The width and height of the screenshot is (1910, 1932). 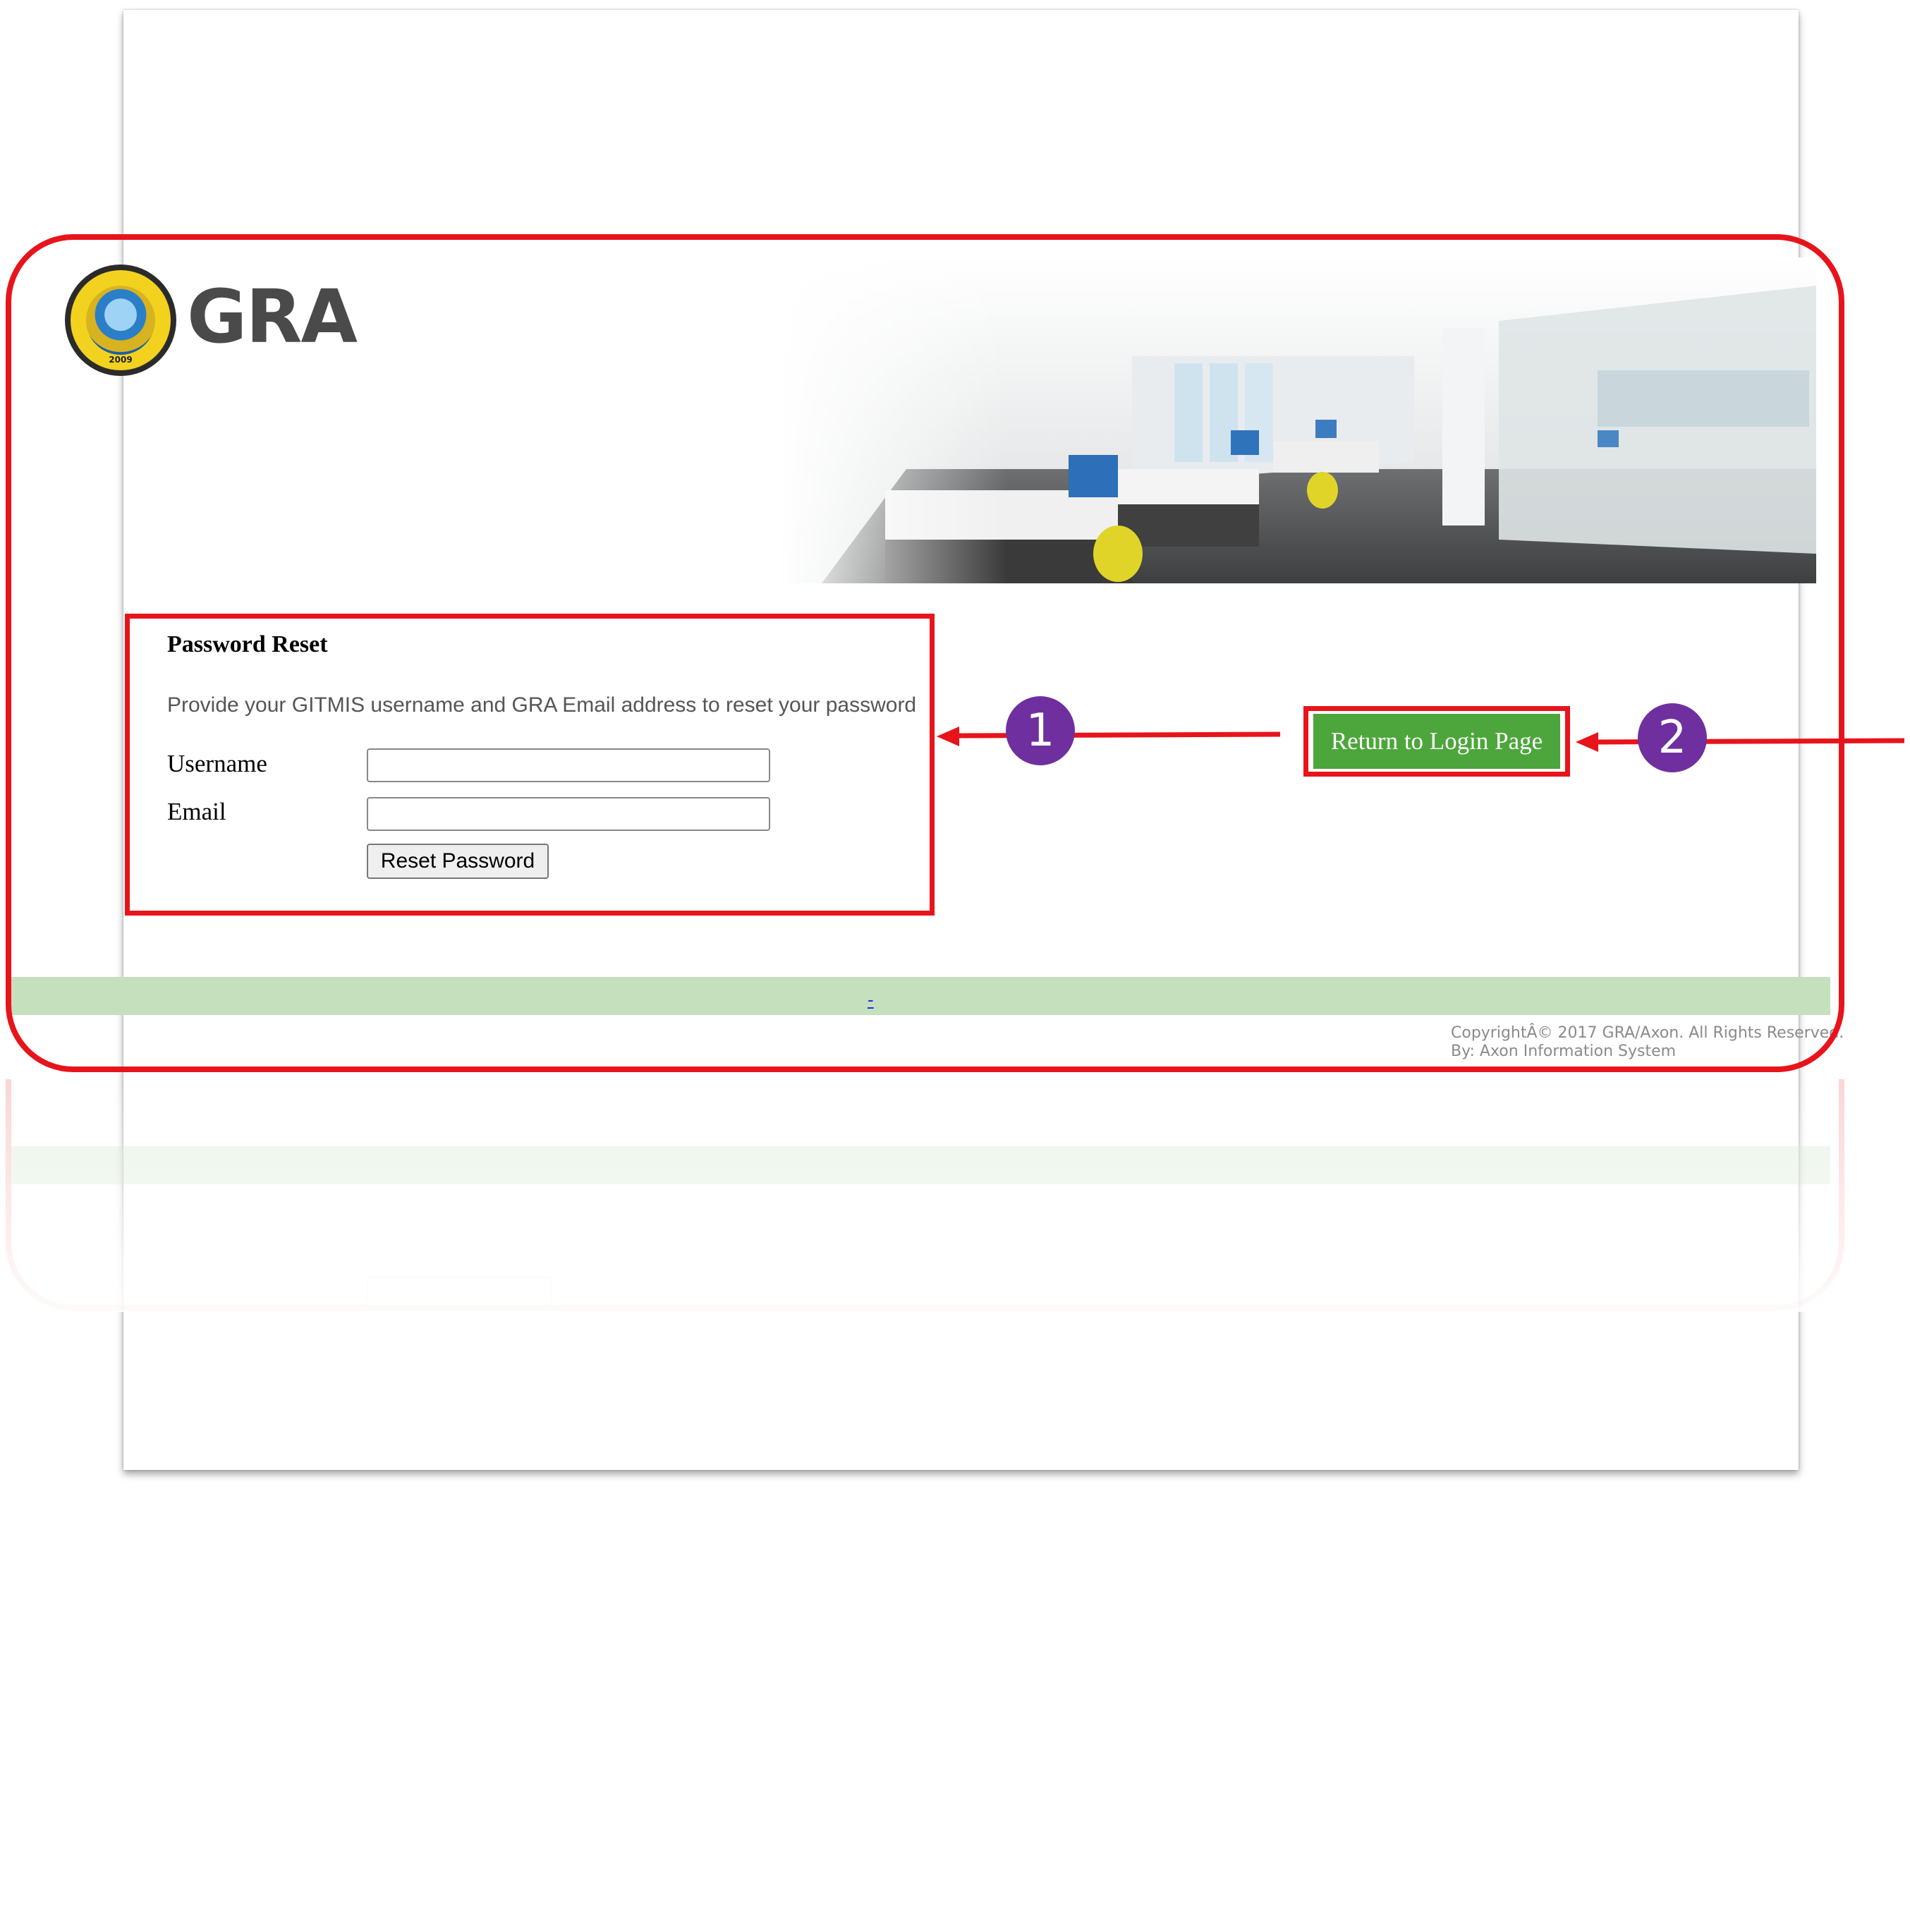 I want to click on gra-logo-text: GRA, so click(x=272, y=317).